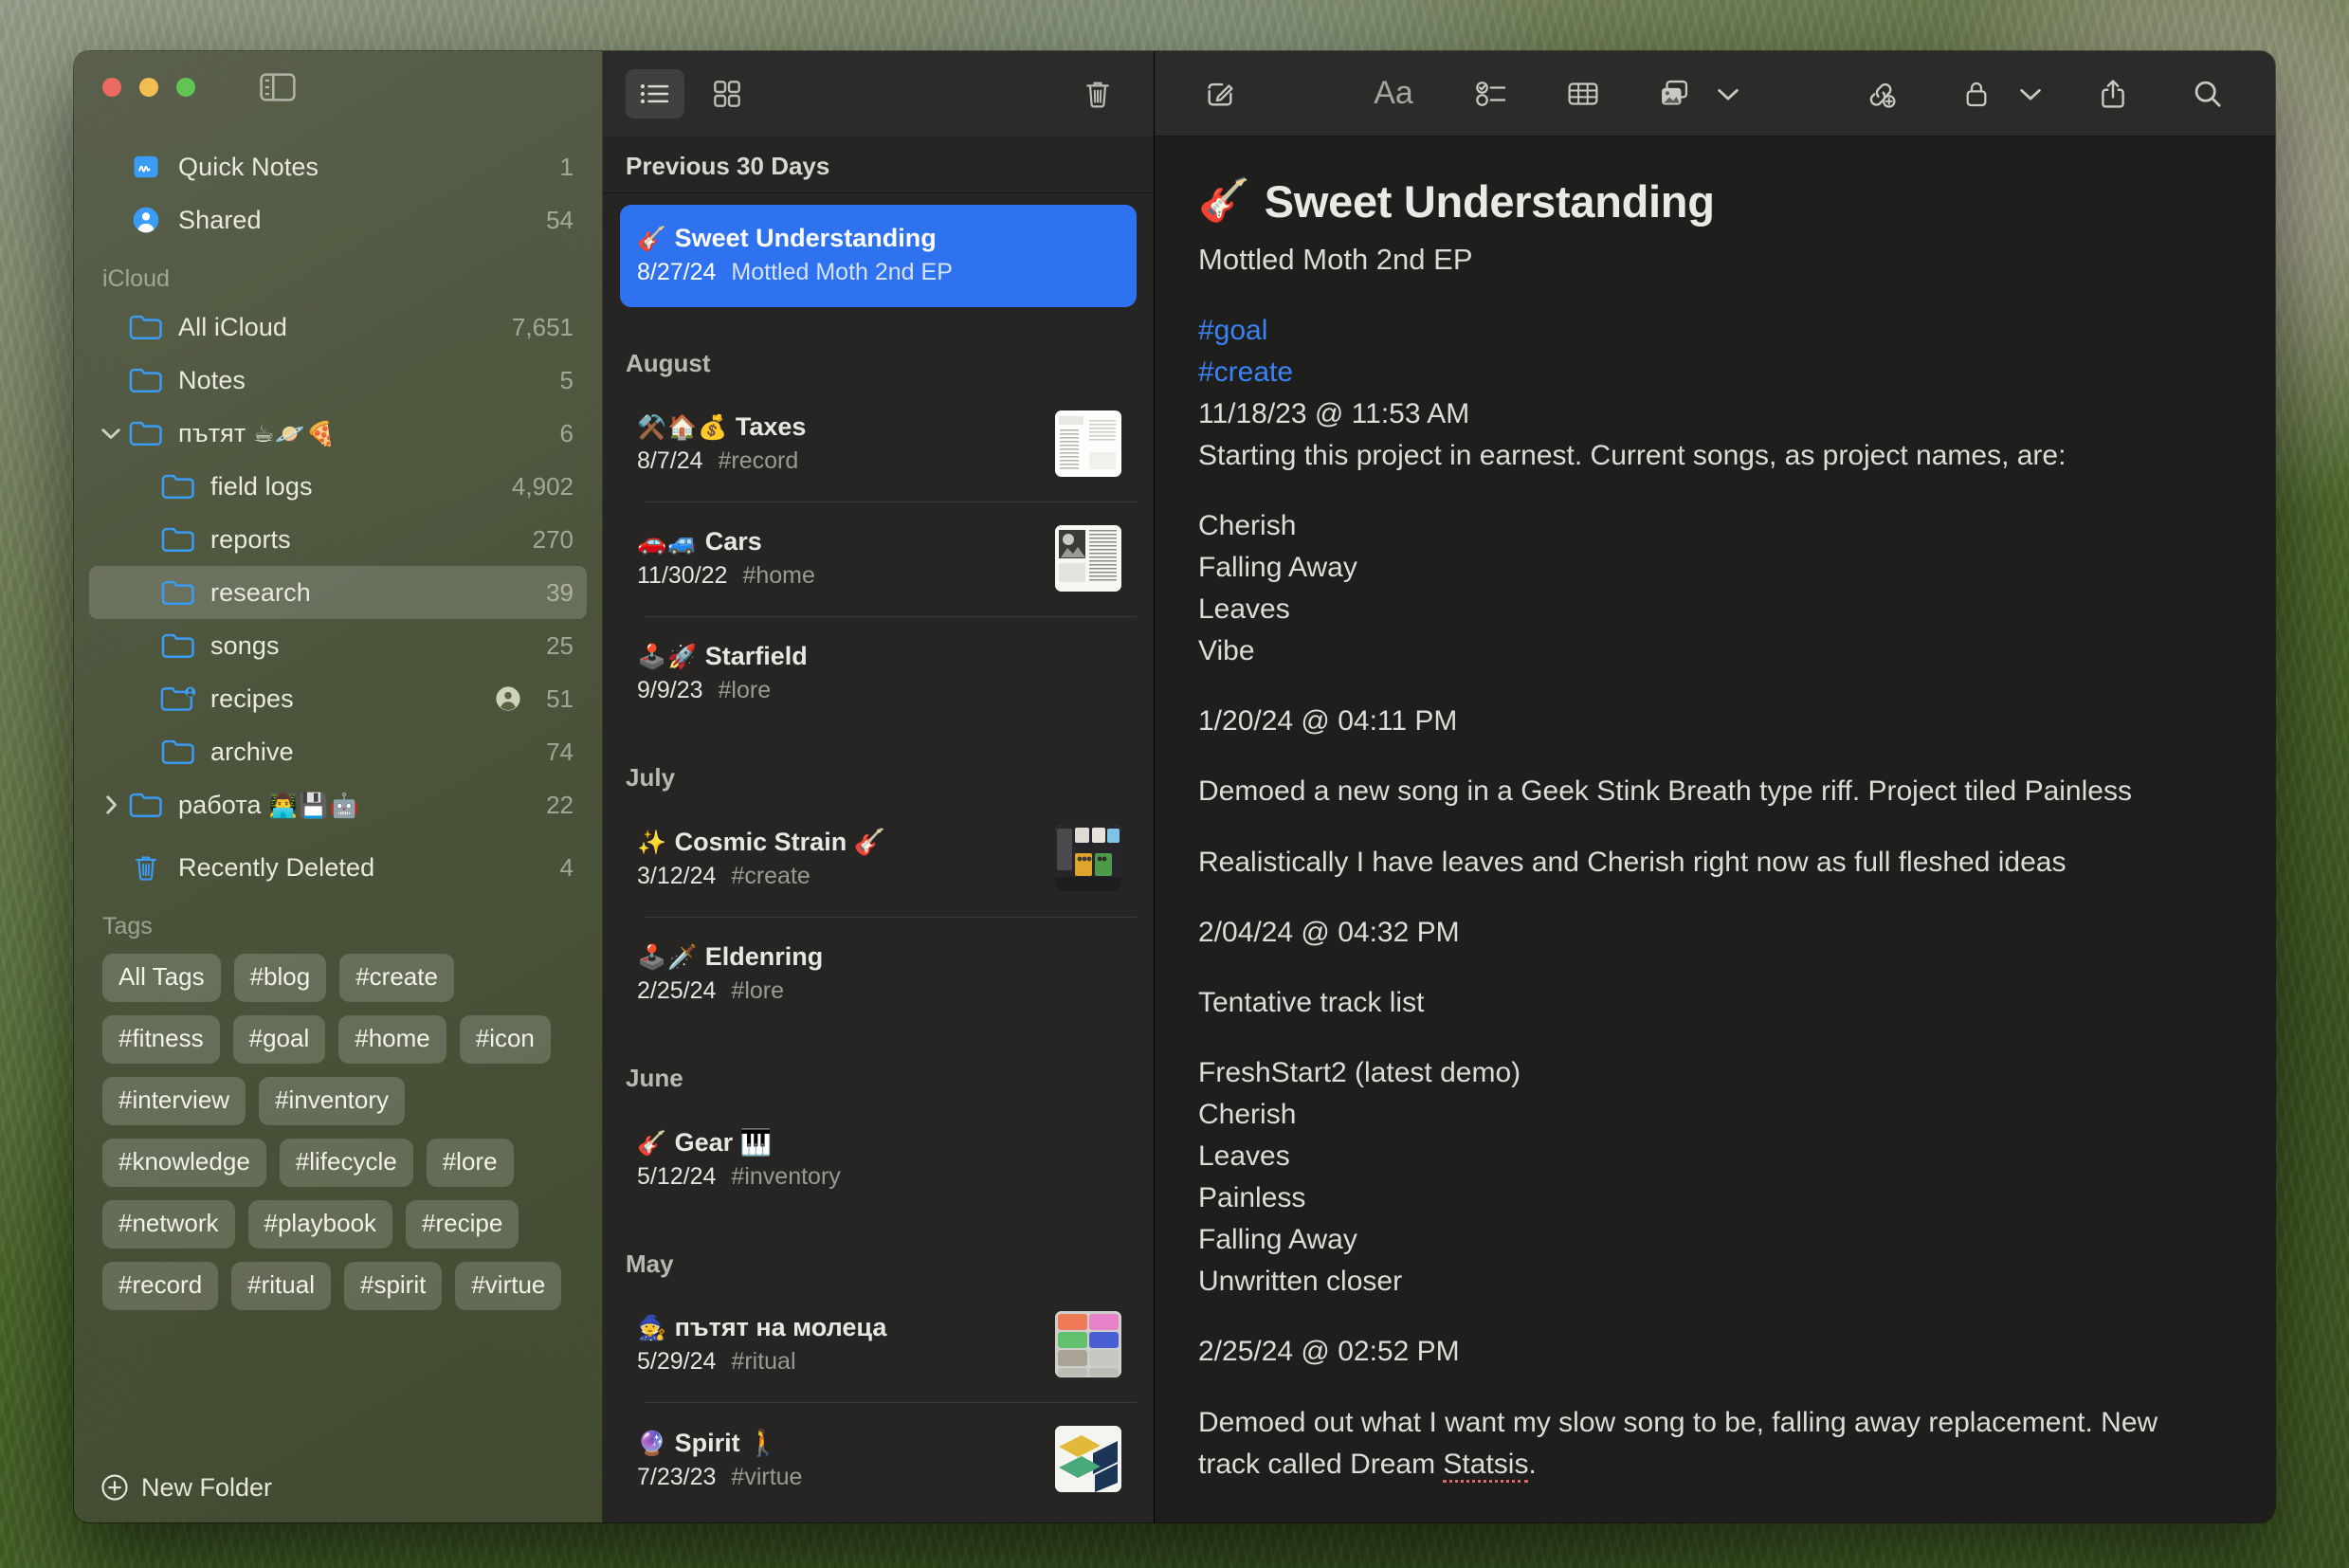 The width and height of the screenshot is (2349, 1568). What do you see at coordinates (396, 978) in the screenshot?
I see `tag-create: #create` at bounding box center [396, 978].